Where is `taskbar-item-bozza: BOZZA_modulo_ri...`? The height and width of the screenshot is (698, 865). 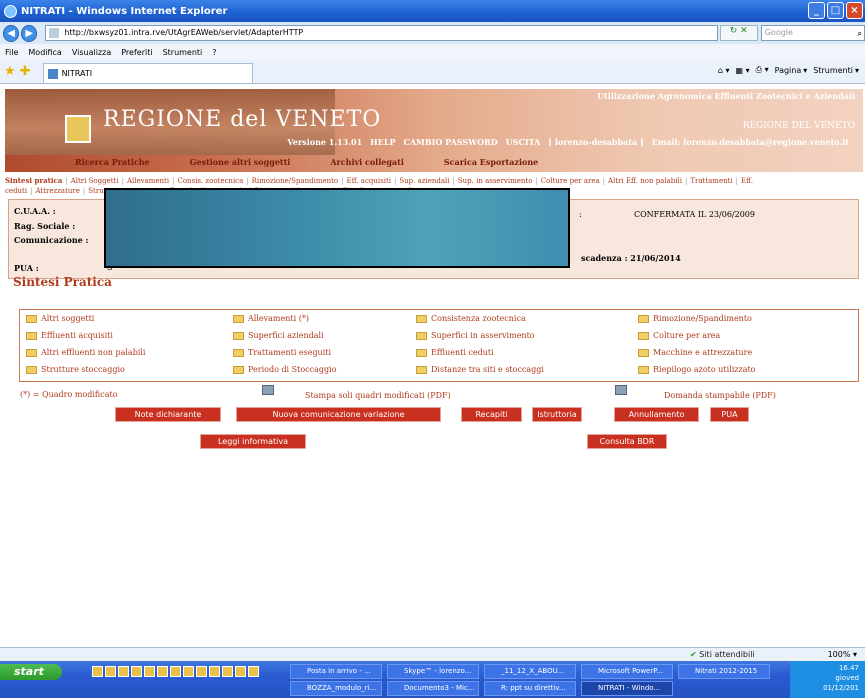
taskbar-item-bozza: BOZZA_modulo_ri... is located at coordinates (336, 688).